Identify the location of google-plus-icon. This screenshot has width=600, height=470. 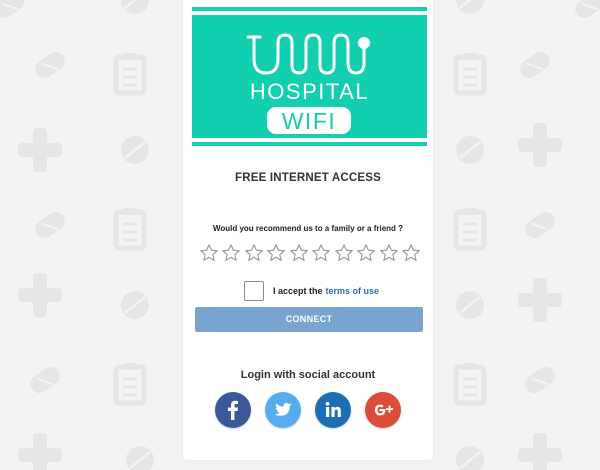
(384, 410).